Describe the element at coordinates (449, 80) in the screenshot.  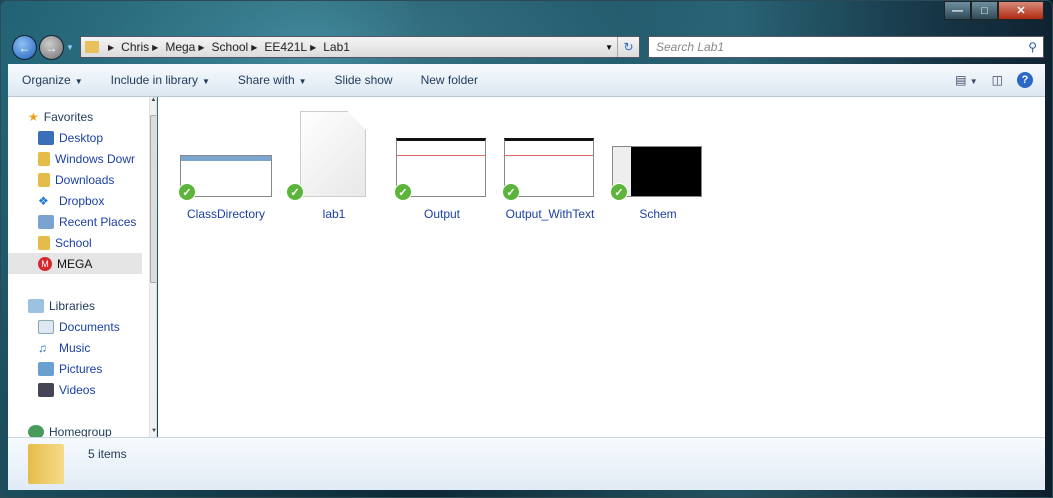
I see `new-folder-button: New folder` at that location.